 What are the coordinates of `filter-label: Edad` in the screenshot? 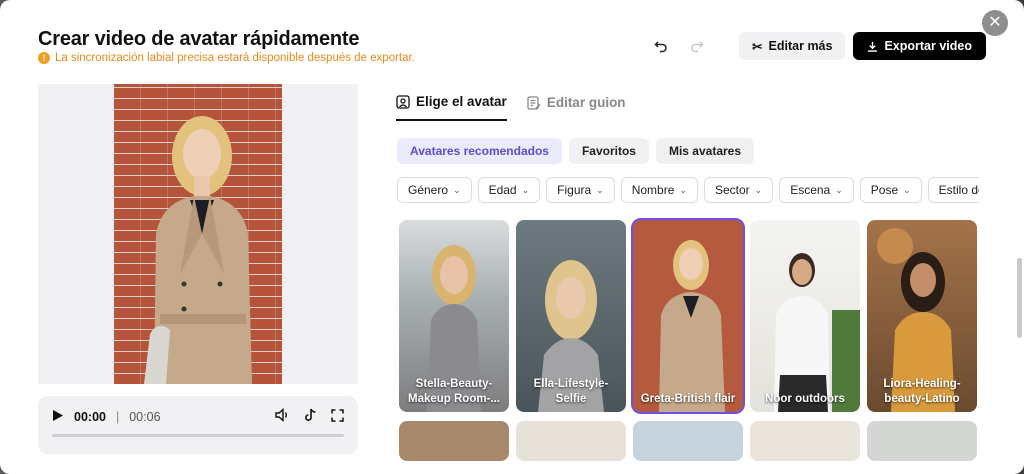 It's located at (502, 190).